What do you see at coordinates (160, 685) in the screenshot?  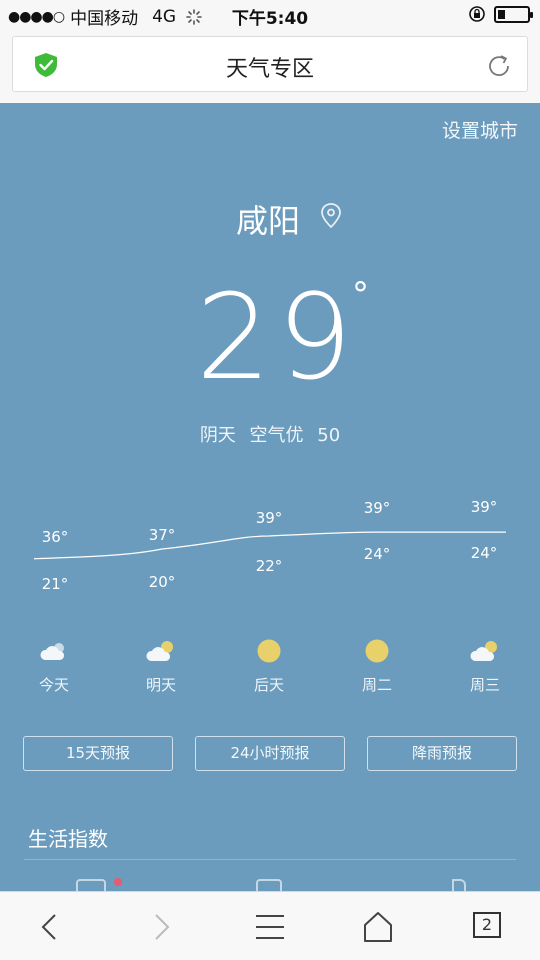 I see `day-label: 明天` at bounding box center [160, 685].